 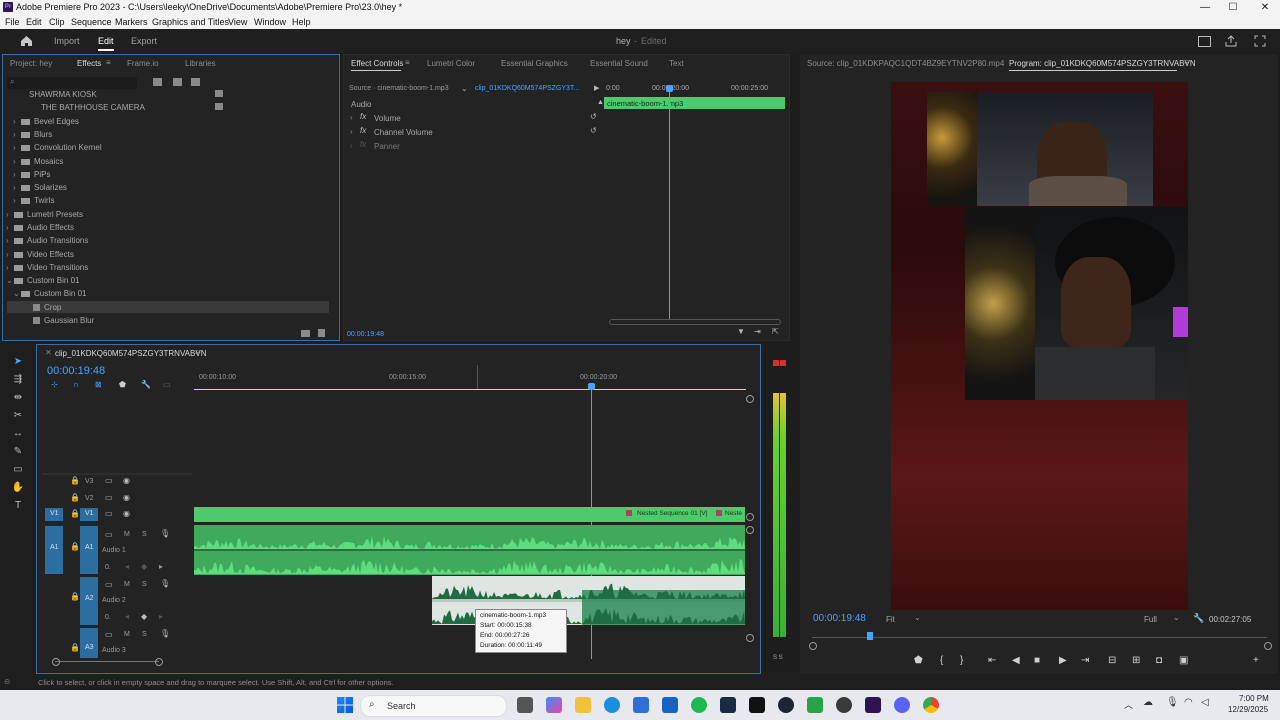 I want to click on accelerated-effects-icon, so click(x=157, y=82).